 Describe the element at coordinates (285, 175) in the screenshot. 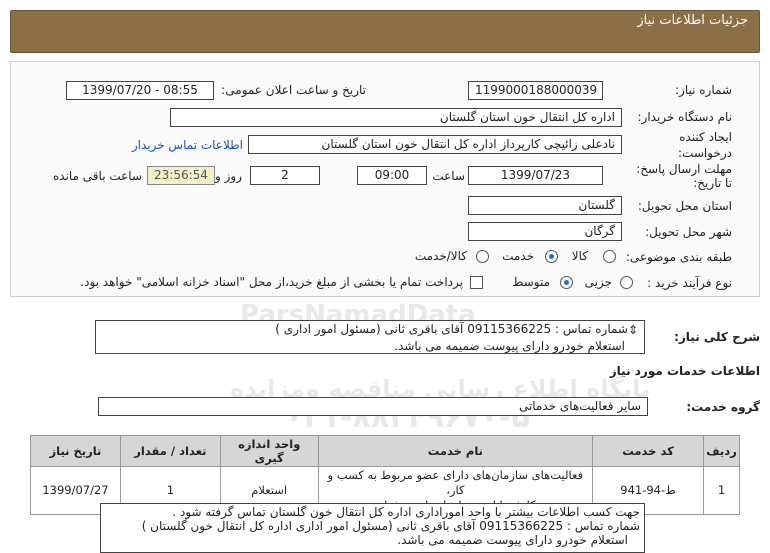

I see `days-field: 2` at that location.